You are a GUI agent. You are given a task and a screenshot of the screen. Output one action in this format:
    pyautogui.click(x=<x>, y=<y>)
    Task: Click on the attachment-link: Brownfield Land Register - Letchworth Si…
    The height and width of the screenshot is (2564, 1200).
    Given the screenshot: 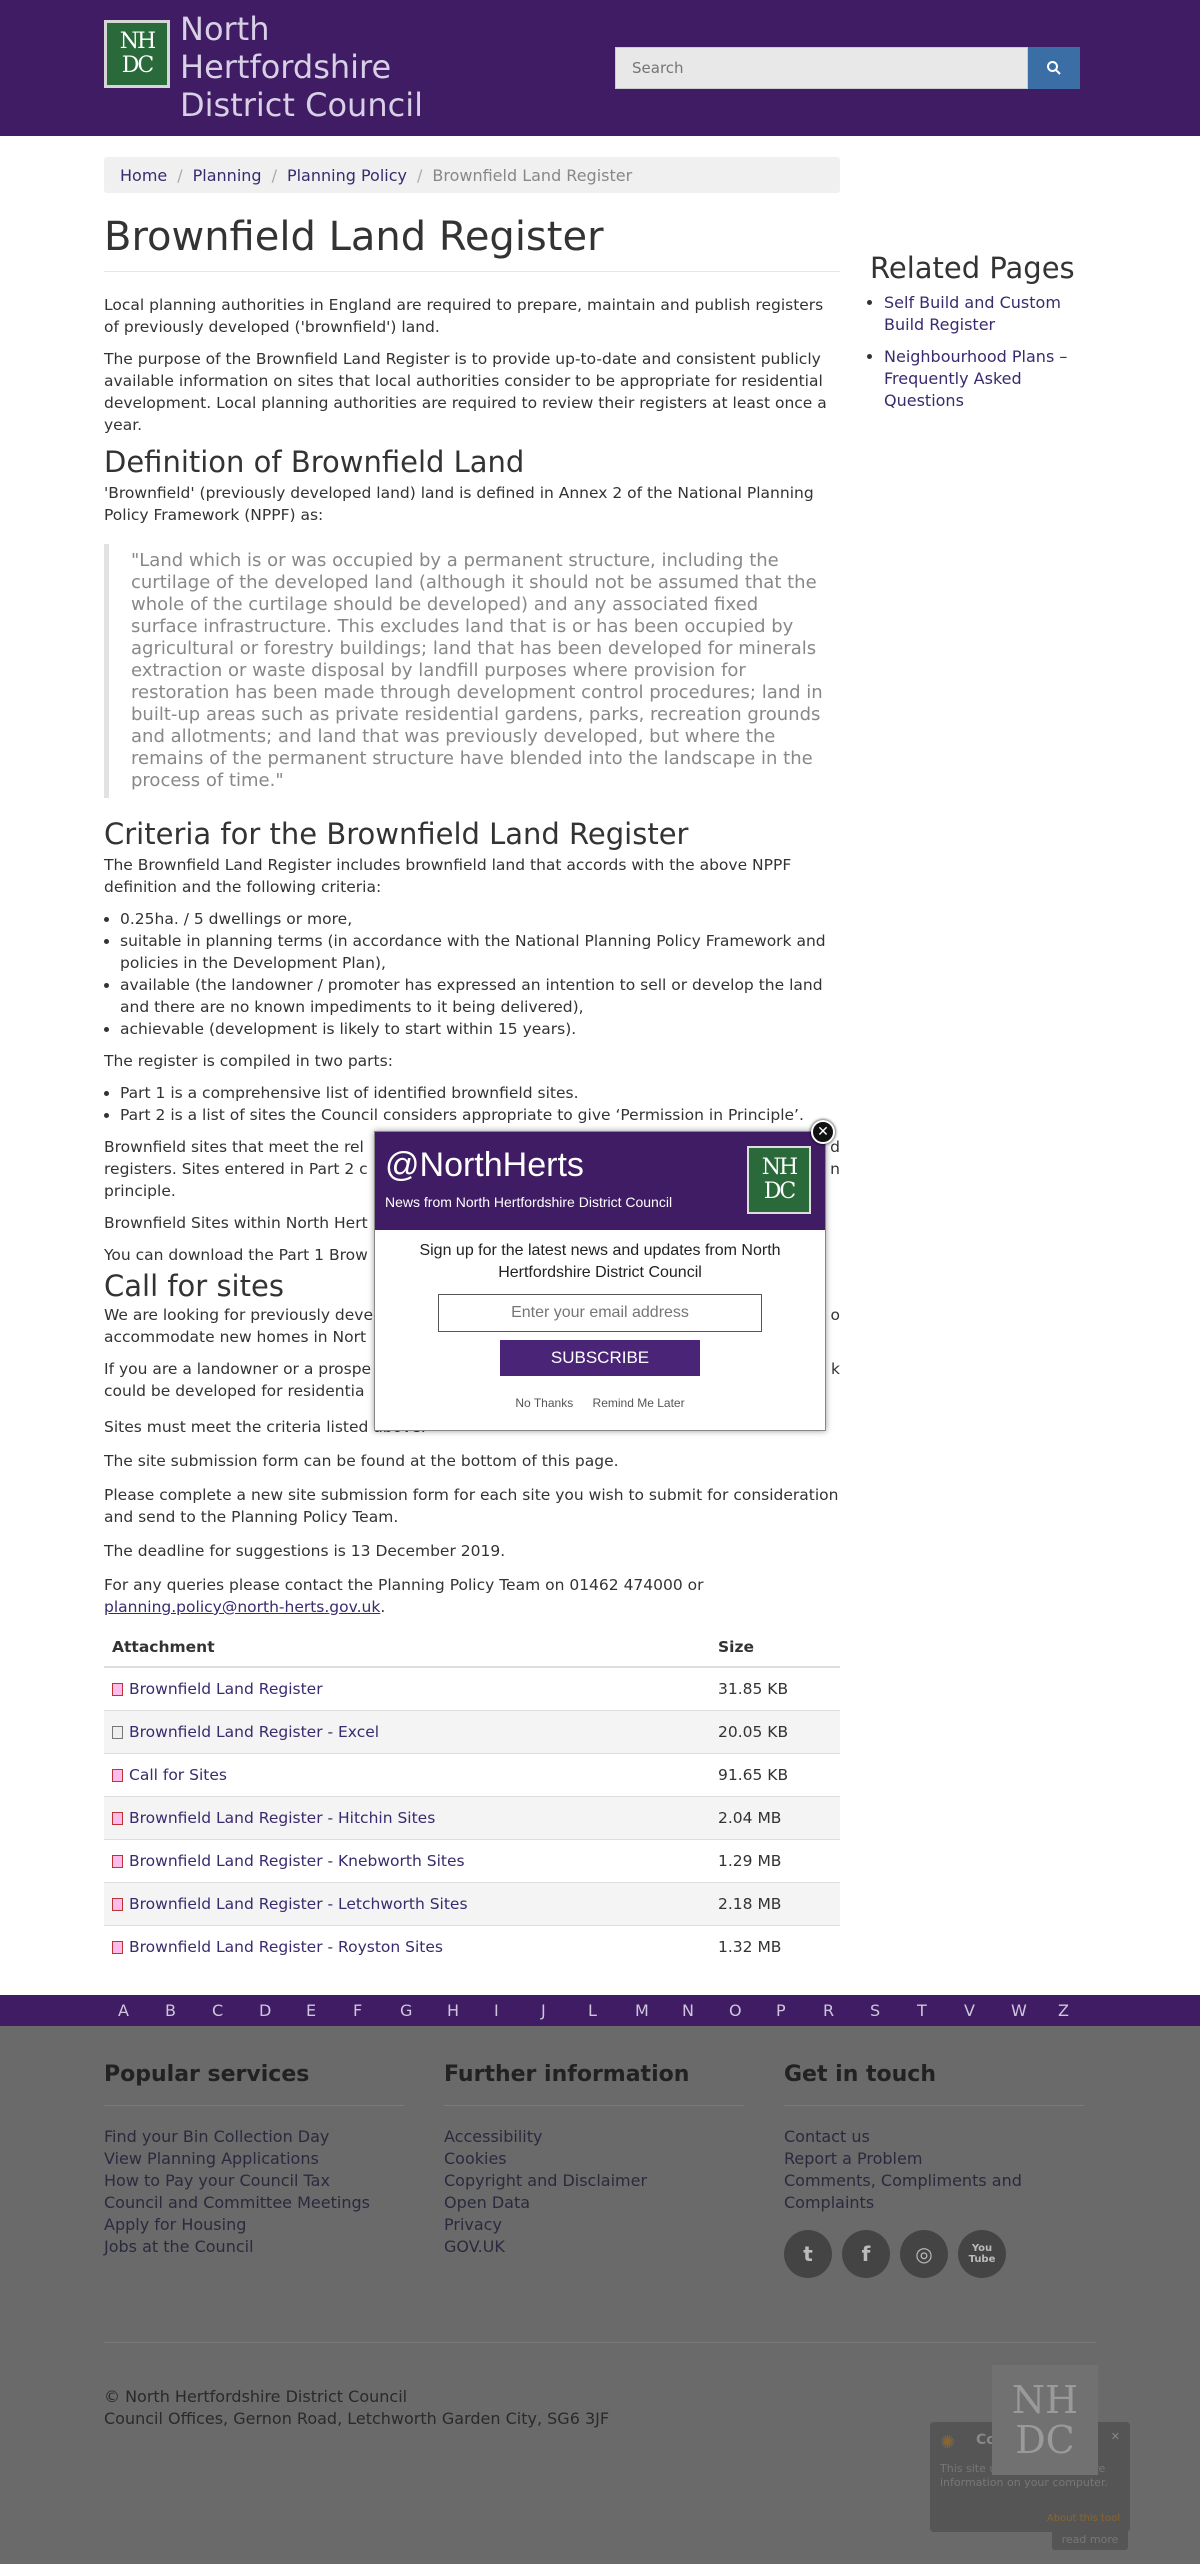 What is the action you would take?
    pyautogui.click(x=298, y=1904)
    